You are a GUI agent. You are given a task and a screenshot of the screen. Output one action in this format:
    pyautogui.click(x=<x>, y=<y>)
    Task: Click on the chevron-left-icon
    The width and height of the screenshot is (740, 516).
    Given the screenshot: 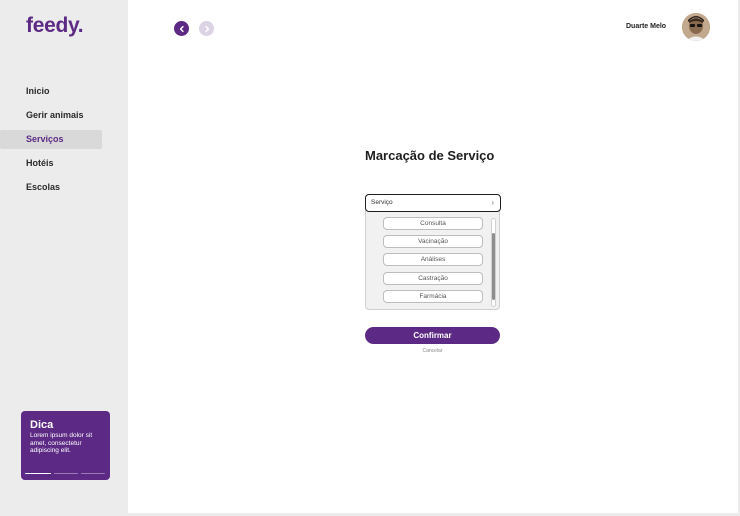 What is the action you would take?
    pyautogui.click(x=181, y=28)
    